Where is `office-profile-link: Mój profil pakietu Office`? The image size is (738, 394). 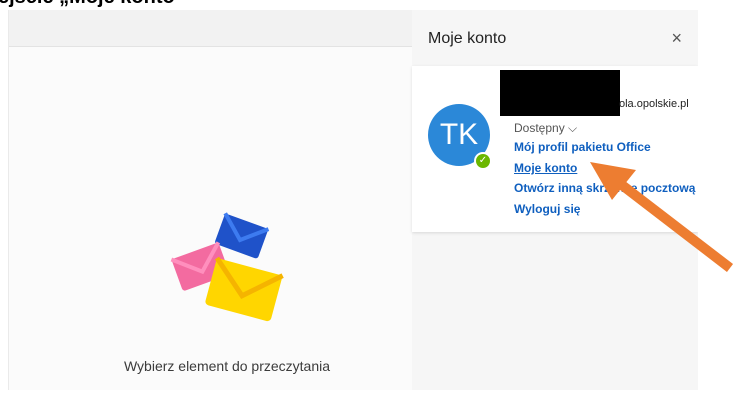
office-profile-link: Mój profil pakietu Office is located at coordinates (582, 147).